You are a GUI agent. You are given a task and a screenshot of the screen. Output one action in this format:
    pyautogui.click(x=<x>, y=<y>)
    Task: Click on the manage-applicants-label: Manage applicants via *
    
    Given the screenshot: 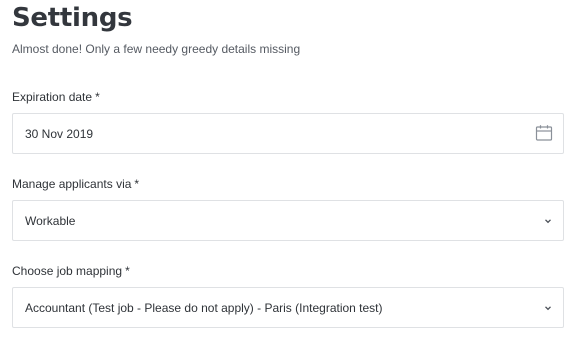 What is the action you would take?
    pyautogui.click(x=75, y=184)
    